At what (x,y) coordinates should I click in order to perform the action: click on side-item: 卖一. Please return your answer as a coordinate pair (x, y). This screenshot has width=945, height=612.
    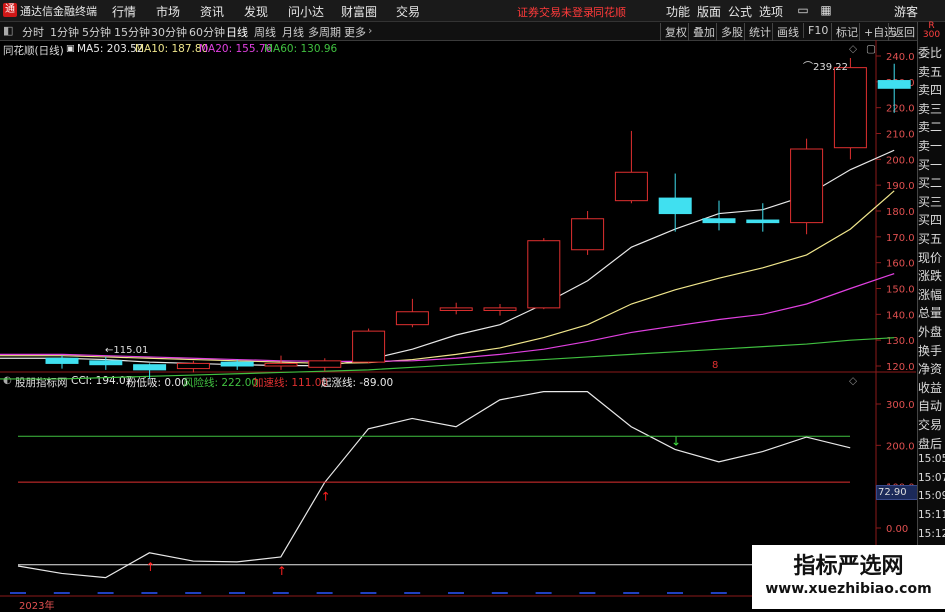
    Looking at the image, I should click on (931, 145).